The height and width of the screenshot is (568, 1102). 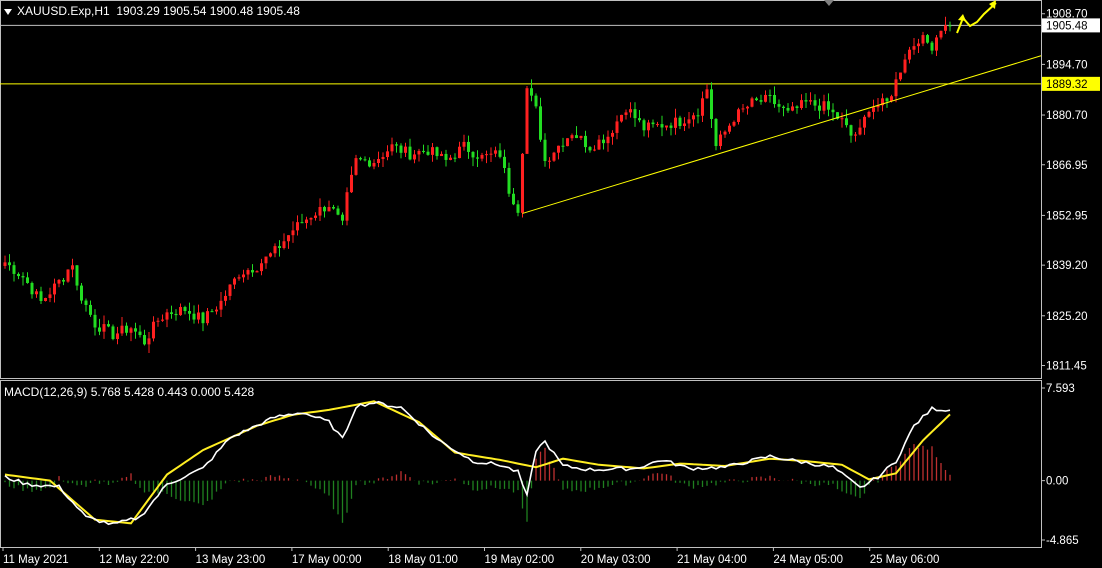 I want to click on time-tick-label: 21 May 04:00, so click(x=712, y=560).